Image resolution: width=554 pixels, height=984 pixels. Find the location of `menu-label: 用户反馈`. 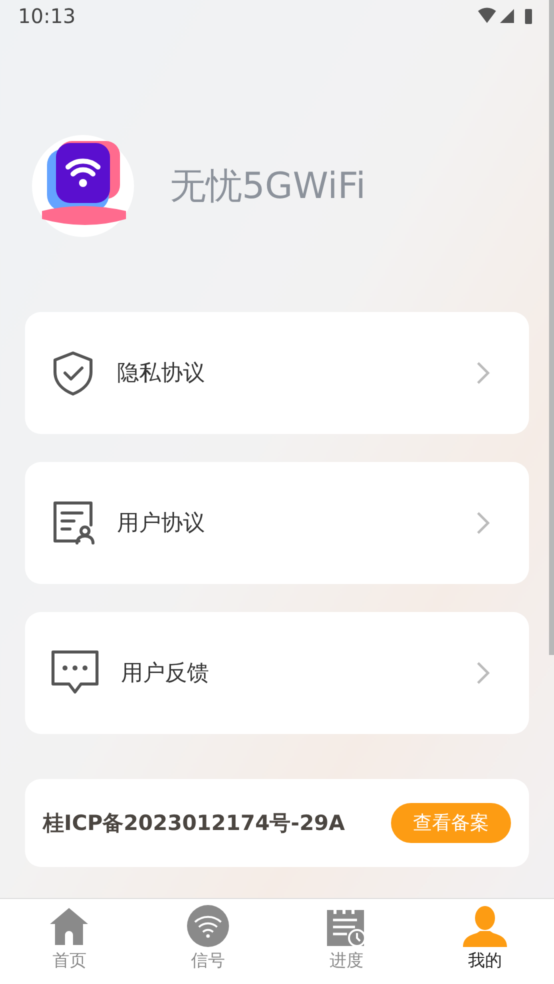

menu-label: 用户反馈 is located at coordinates (165, 674).